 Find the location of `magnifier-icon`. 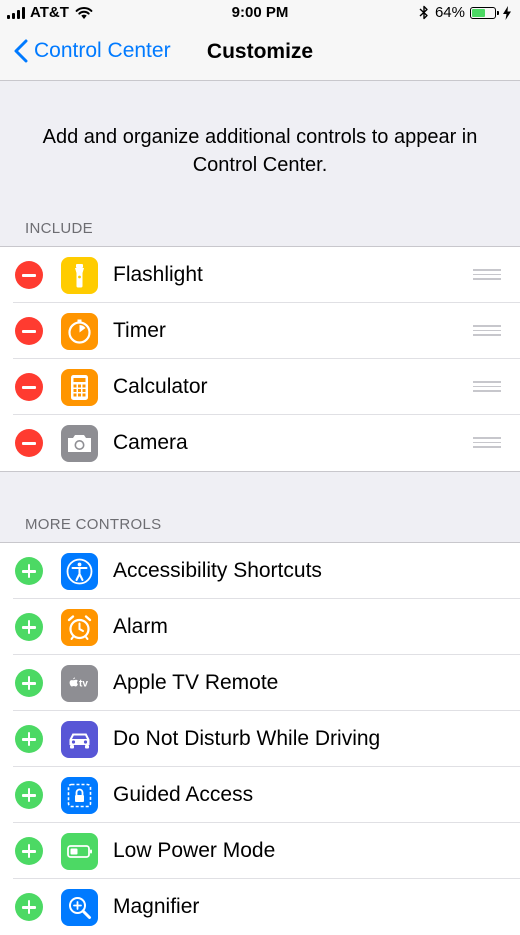

magnifier-icon is located at coordinates (79, 907).